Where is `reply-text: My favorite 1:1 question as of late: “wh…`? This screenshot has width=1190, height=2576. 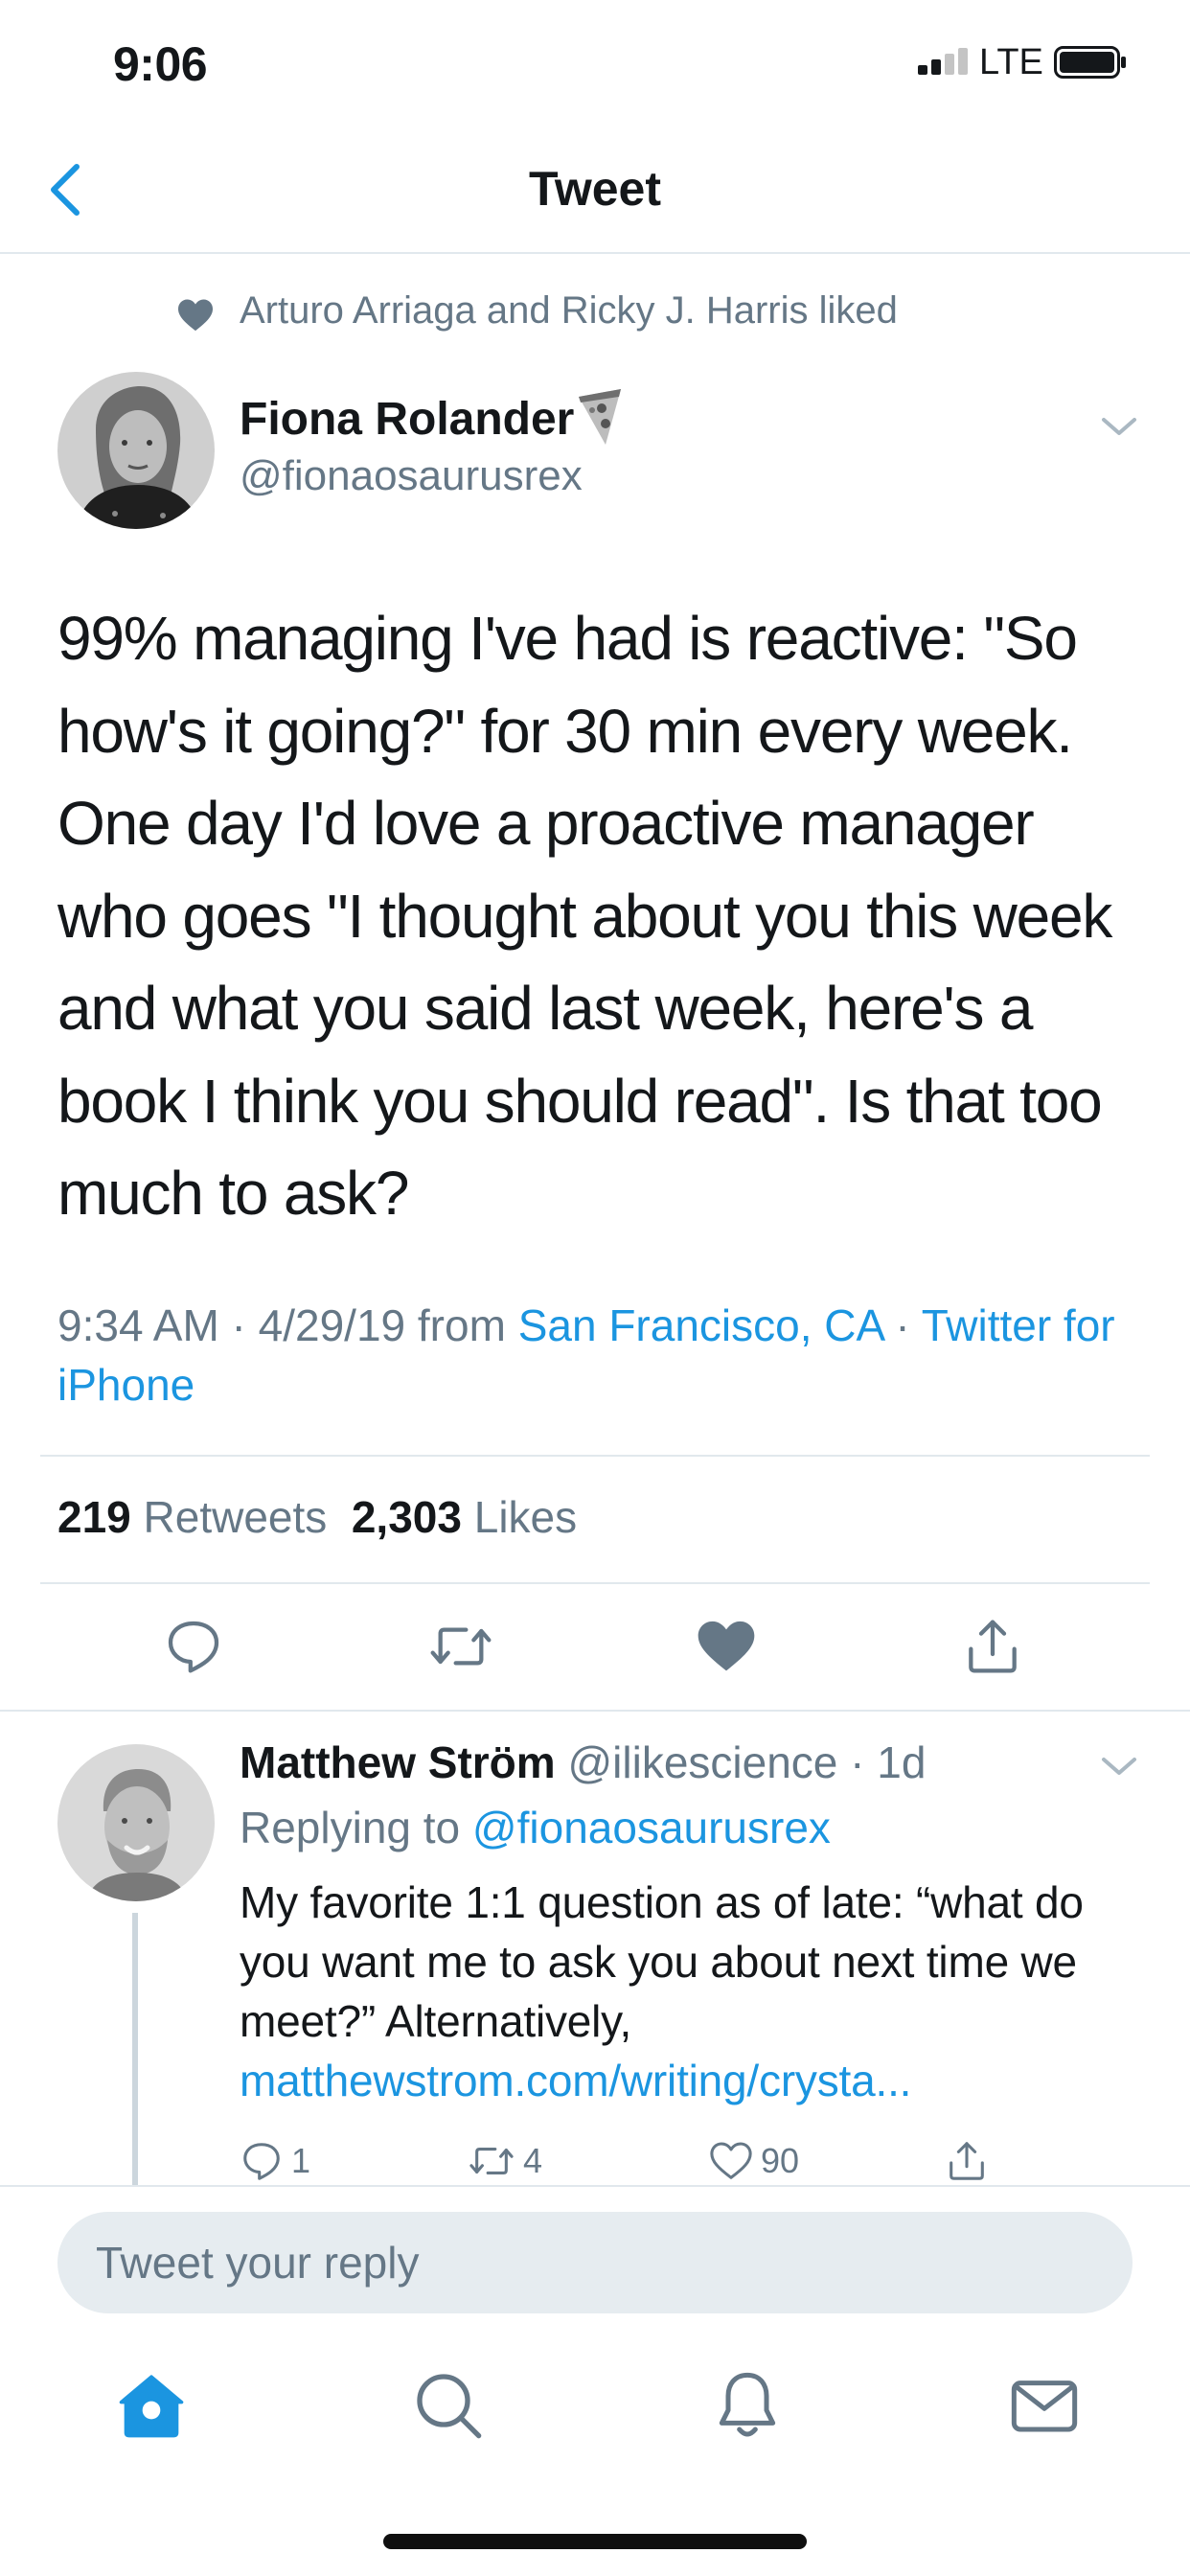 reply-text: My favorite 1:1 question as of late: “wh… is located at coordinates (695, 1991).